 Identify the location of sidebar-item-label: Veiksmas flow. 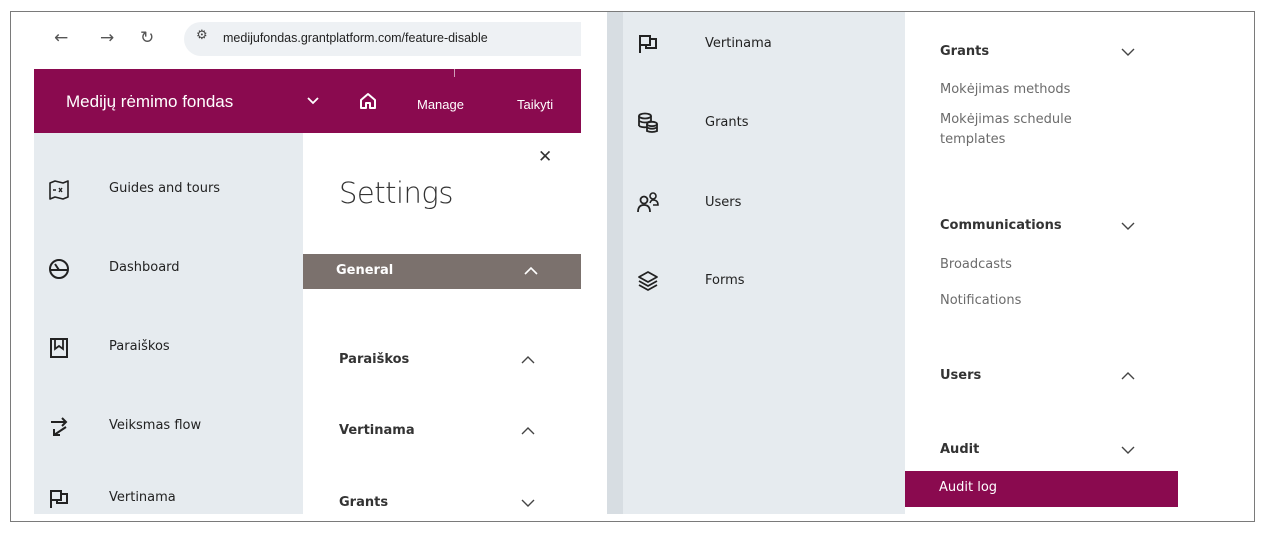
(155, 425).